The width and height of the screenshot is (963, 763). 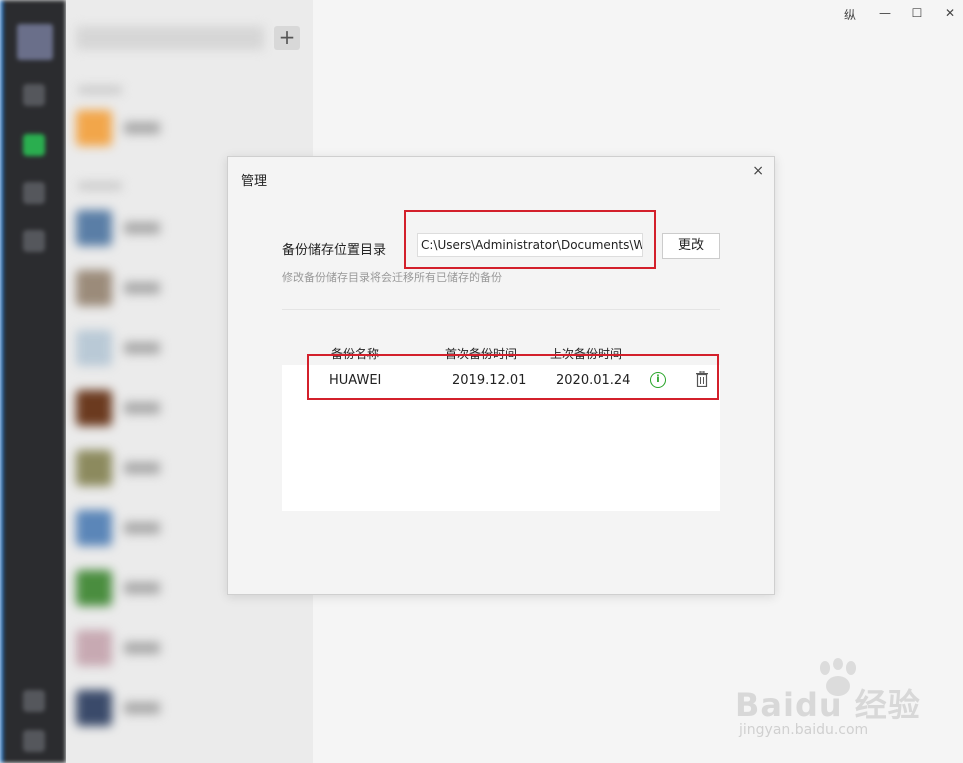 What do you see at coordinates (950, 13) in the screenshot?
I see `close-window-button: ✕` at bounding box center [950, 13].